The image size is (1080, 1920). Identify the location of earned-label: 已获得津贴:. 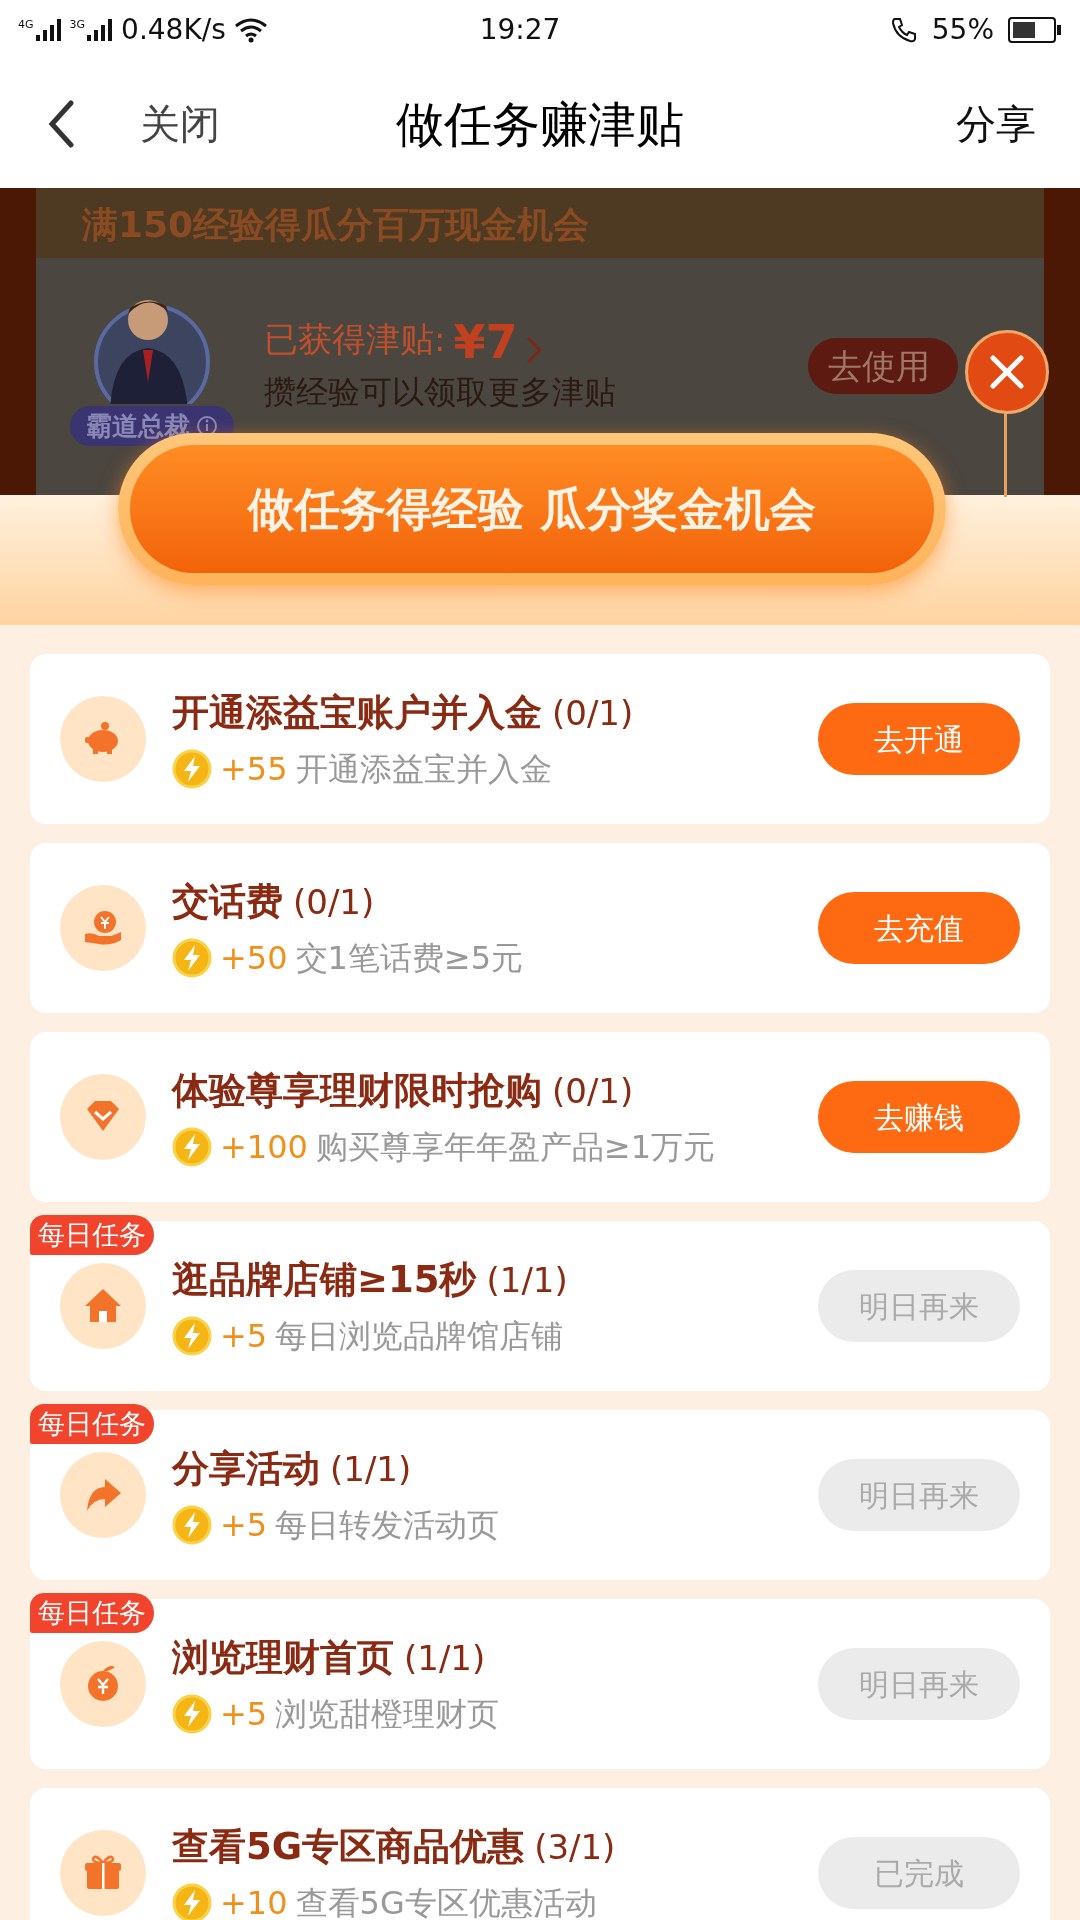
(355, 339).